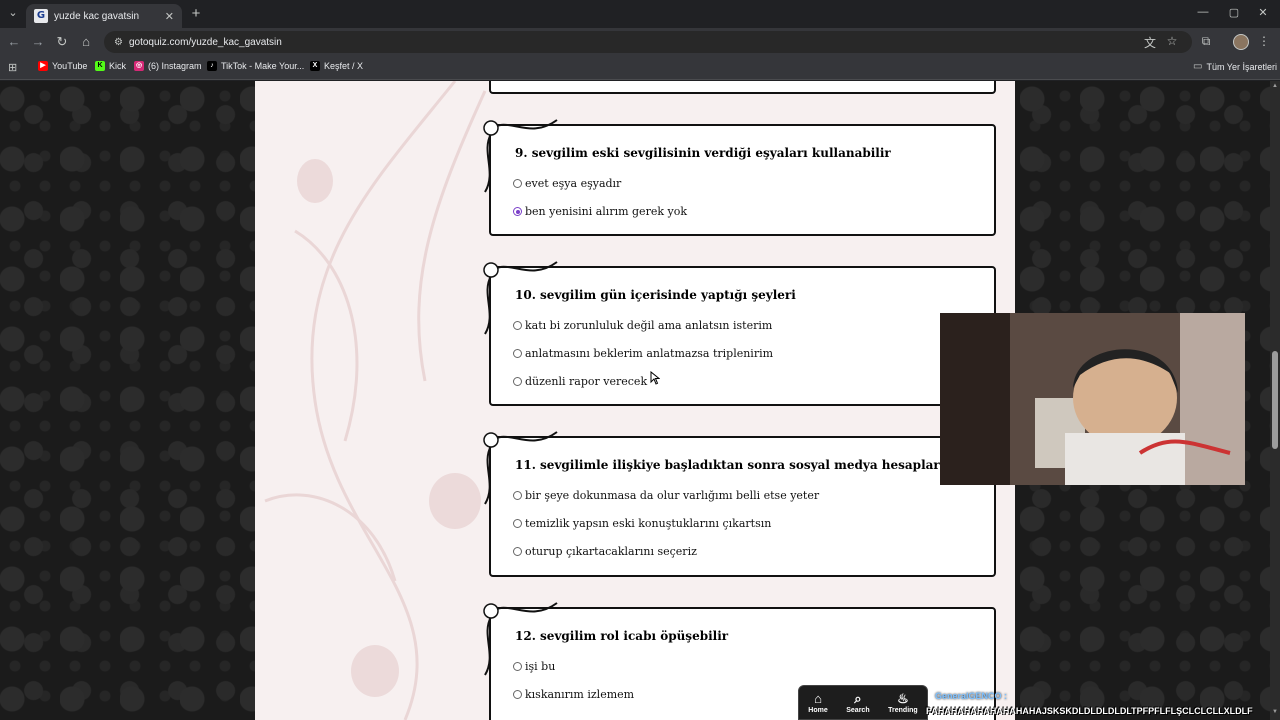  Describe the element at coordinates (606, 211) in the screenshot. I see `answer-label: ben yenisini alırım gerek yok` at that location.